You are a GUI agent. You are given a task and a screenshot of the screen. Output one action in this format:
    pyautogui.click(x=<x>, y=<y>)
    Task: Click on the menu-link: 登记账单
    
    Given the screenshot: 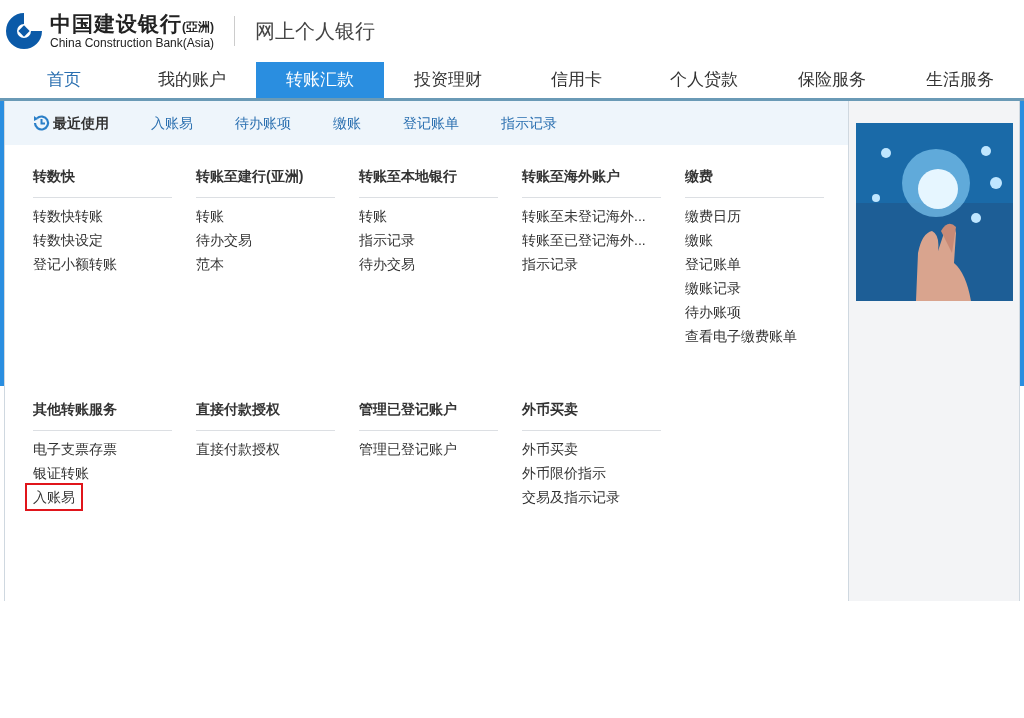 What is the action you would take?
    pyautogui.click(x=713, y=264)
    